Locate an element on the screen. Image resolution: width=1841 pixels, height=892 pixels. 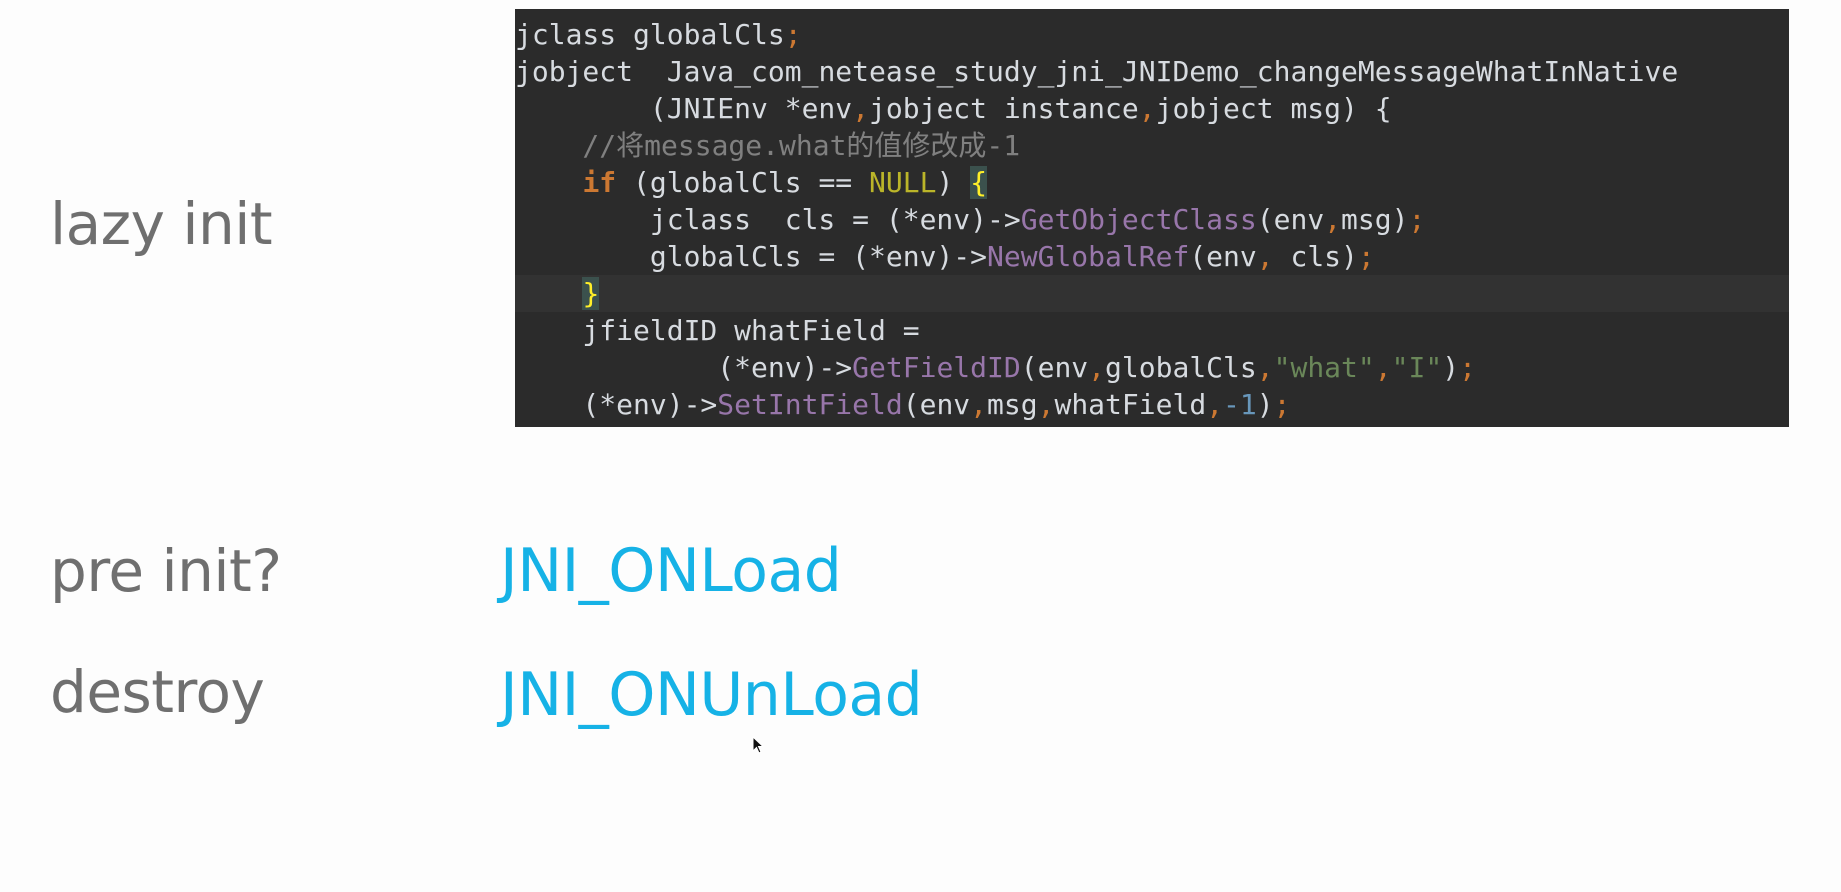
jni-onunload-text: JNI_ONUnLoad is located at coordinates (711, 695).